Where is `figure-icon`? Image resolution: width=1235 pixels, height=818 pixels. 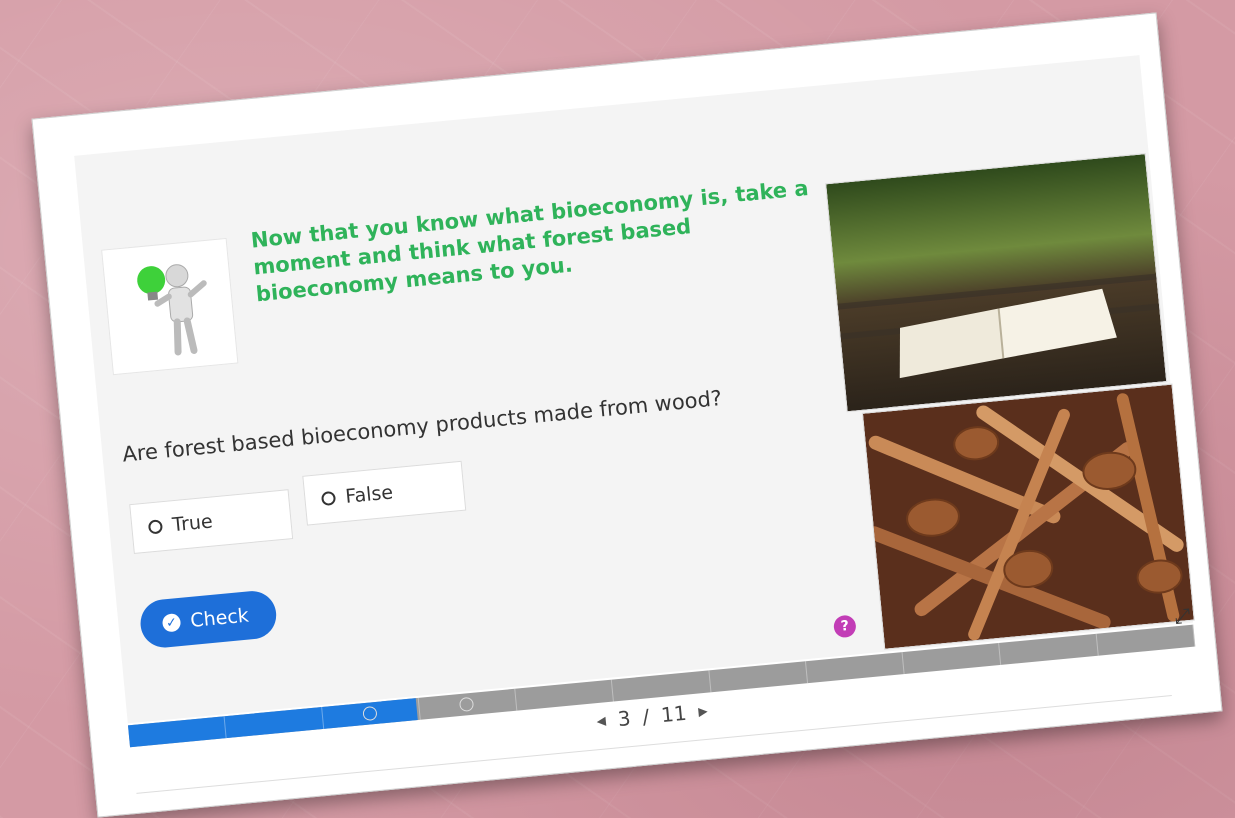 figure-icon is located at coordinates (172, 310).